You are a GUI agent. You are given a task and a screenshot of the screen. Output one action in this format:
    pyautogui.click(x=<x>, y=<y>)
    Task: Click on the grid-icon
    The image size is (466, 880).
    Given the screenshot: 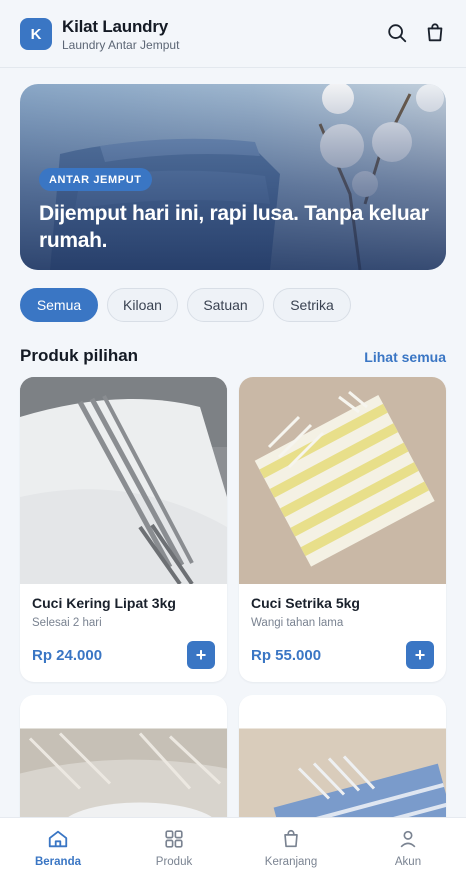 What is the action you would take?
    pyautogui.click(x=174, y=839)
    